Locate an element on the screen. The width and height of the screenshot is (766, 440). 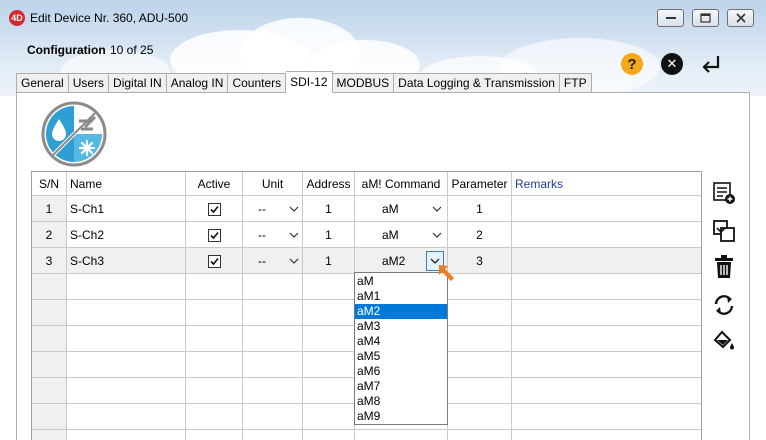
refresh-button is located at coordinates (724, 305).